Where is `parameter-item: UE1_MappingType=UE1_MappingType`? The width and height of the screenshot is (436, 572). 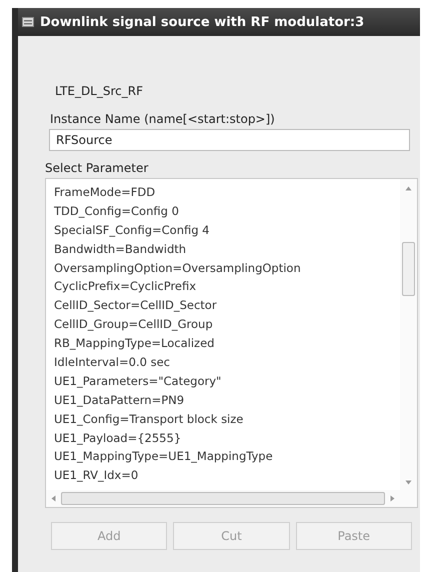 parameter-item: UE1_MappingType=UE1_MappingType is located at coordinates (227, 456).